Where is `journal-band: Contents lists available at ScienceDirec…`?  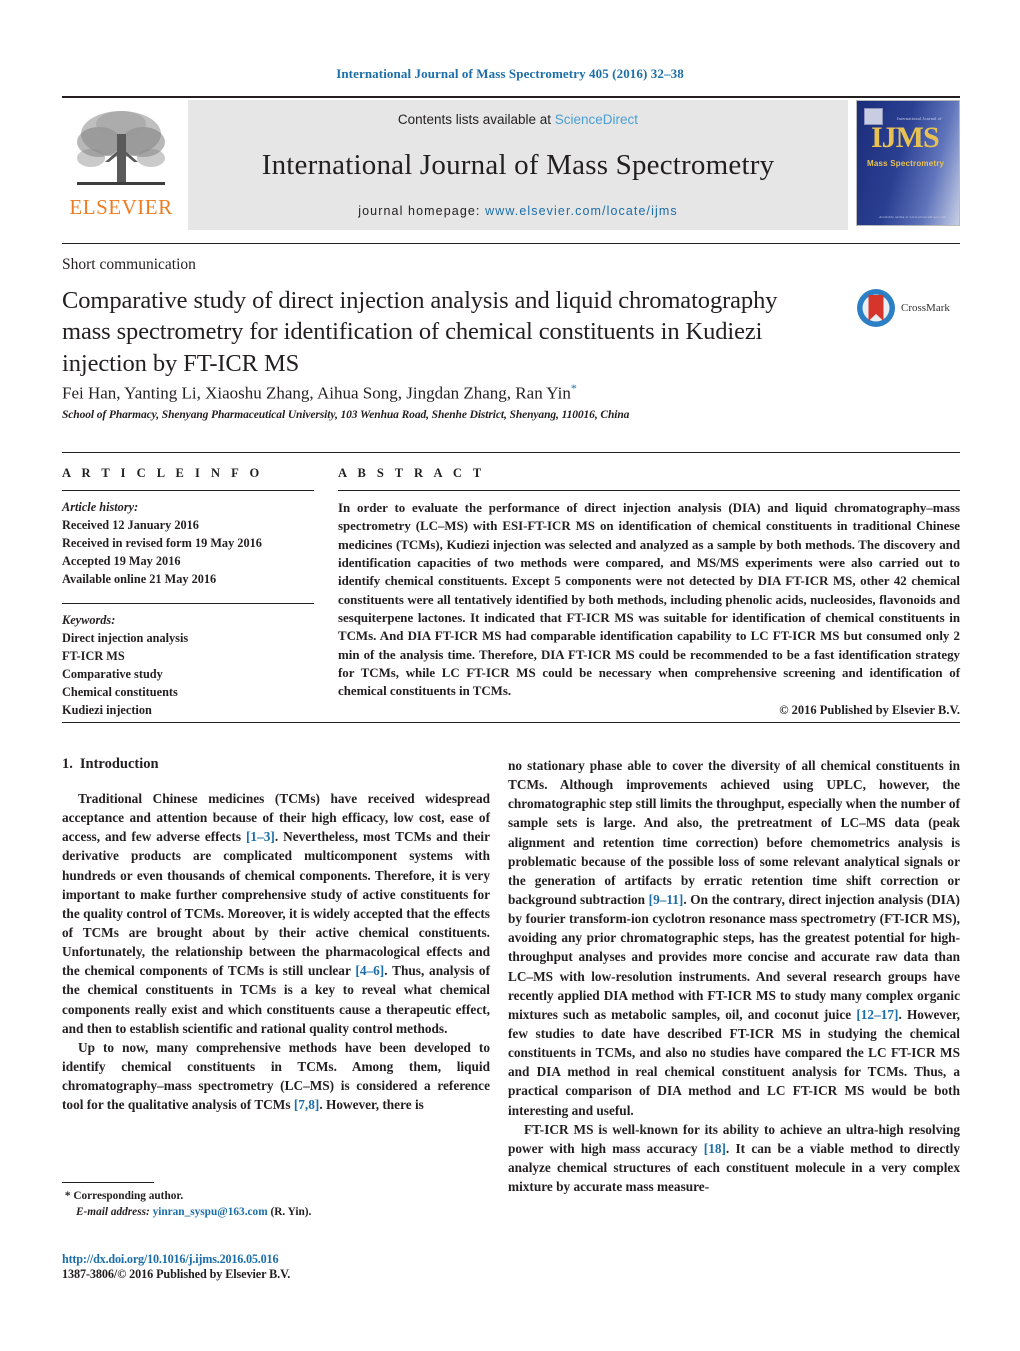
journal-band: Contents lists available at ScienceDirec… is located at coordinates (518, 165).